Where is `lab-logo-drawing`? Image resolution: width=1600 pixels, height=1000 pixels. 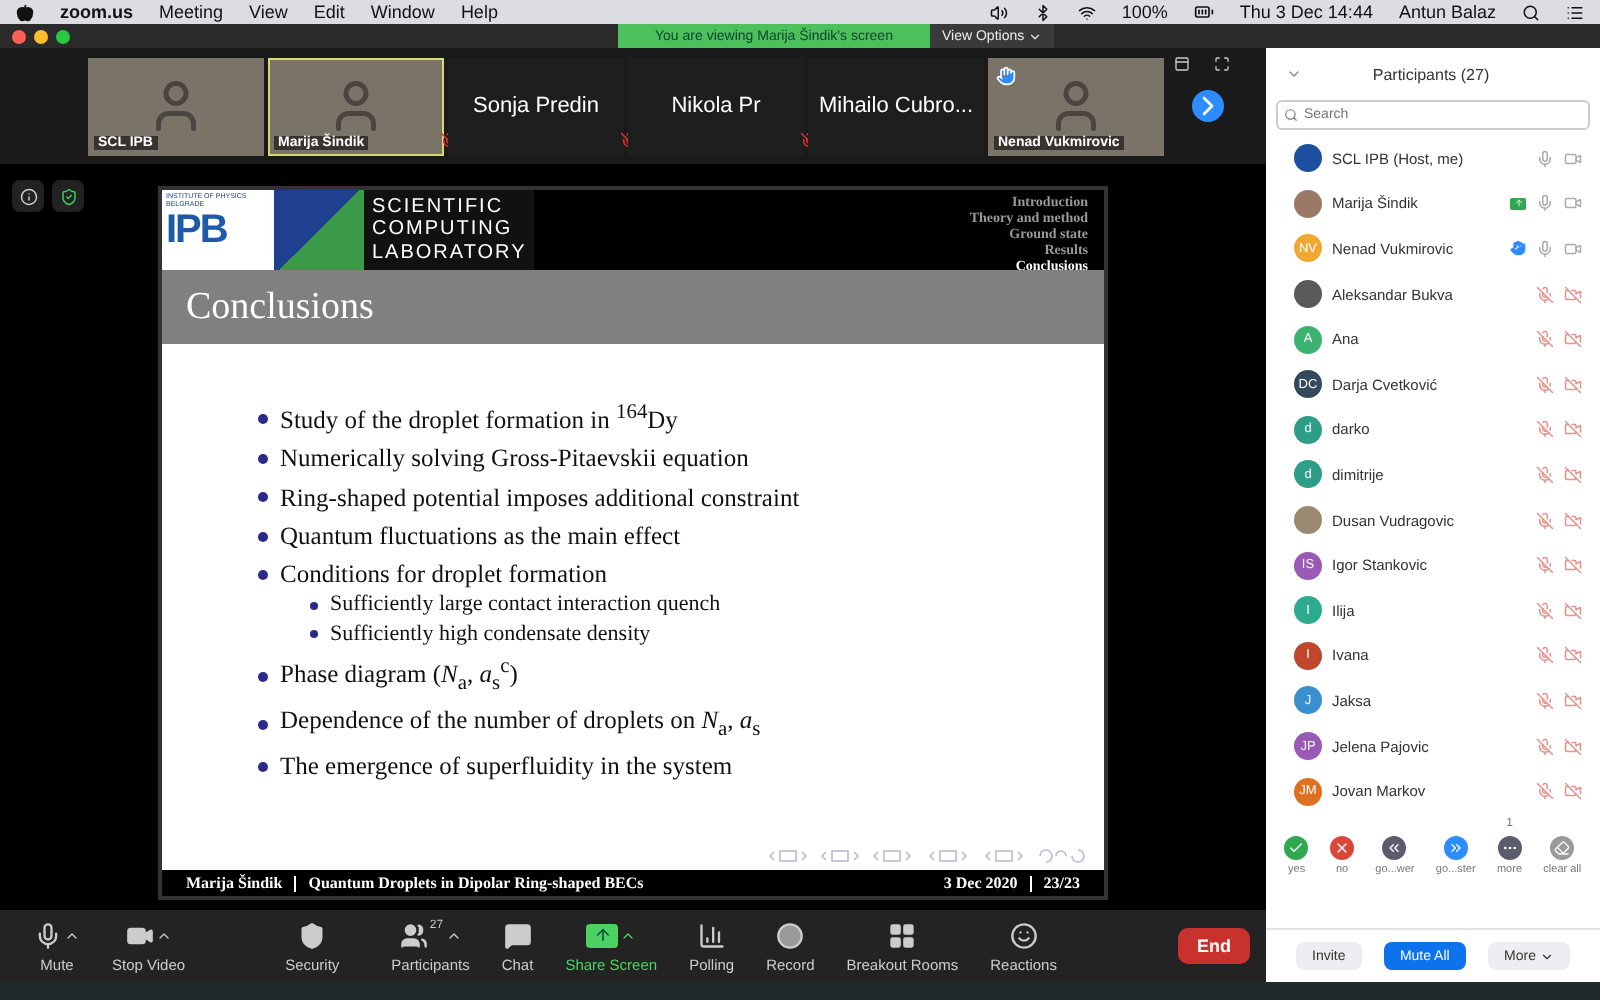
lab-logo-drawing is located at coordinates (319, 230).